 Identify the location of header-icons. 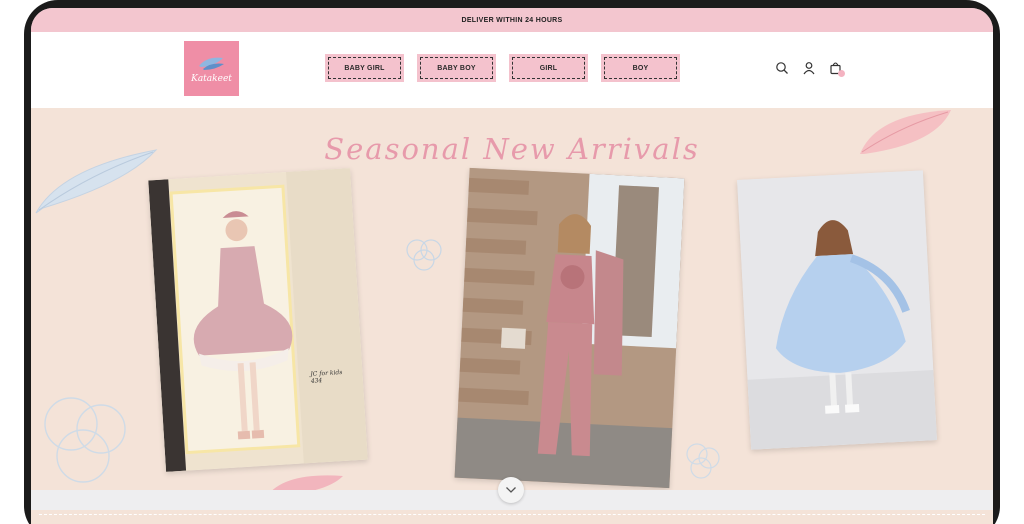
(810, 69).